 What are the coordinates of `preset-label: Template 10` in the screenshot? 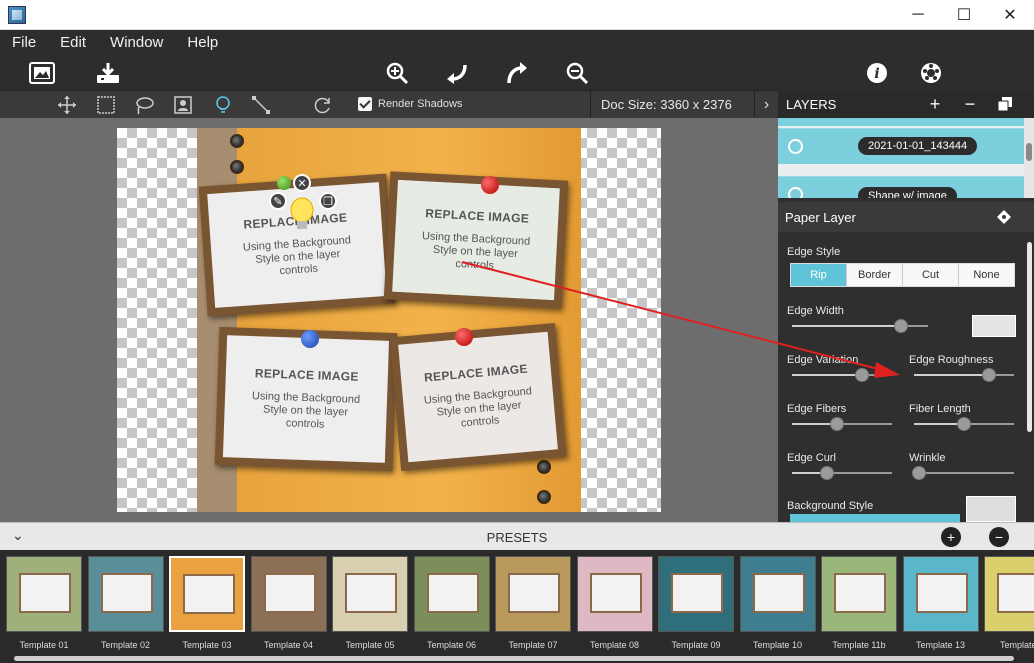 It's located at (777, 645).